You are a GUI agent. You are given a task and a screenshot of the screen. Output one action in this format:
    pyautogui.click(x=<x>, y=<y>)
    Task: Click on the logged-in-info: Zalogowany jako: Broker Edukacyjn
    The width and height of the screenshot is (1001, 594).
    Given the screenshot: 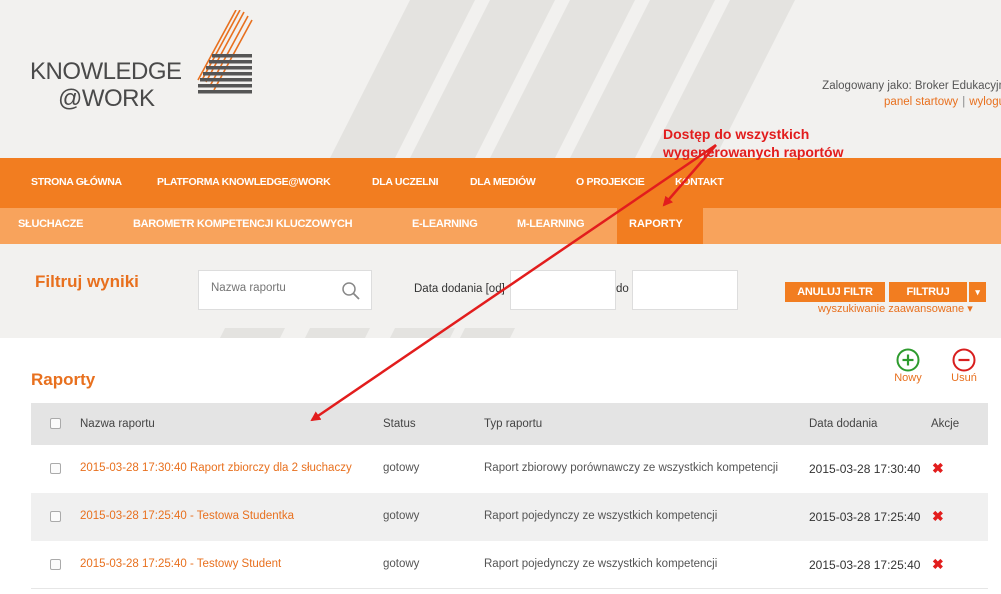 What is the action you would take?
    pyautogui.click(x=911, y=86)
    